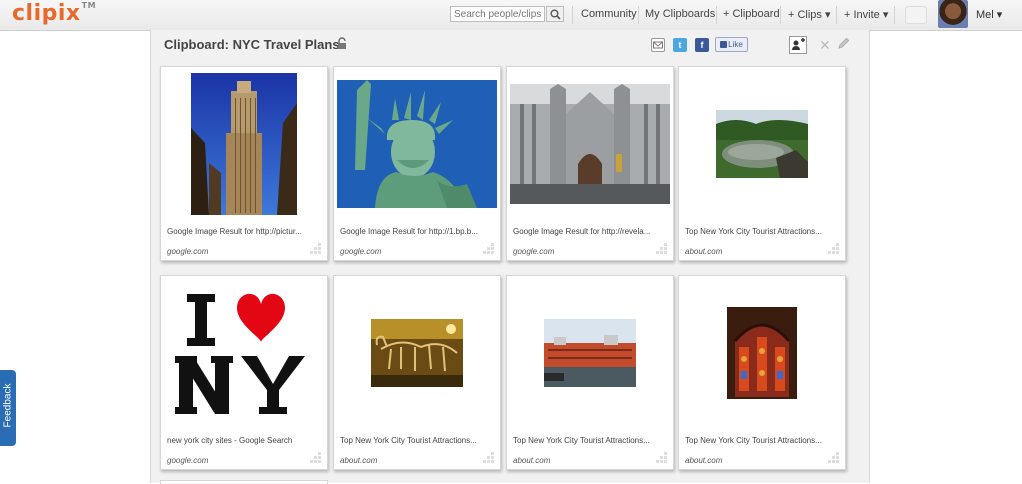 The height and width of the screenshot is (484, 1022). I want to click on feedback-tab: Feedback, so click(8, 408).